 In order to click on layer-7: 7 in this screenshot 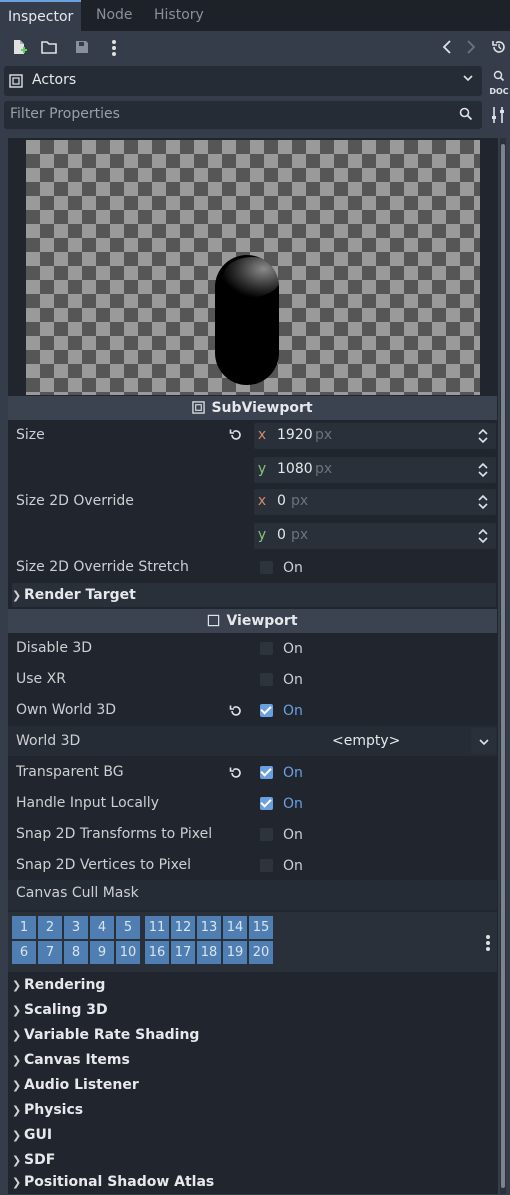, I will do `click(50, 952)`.